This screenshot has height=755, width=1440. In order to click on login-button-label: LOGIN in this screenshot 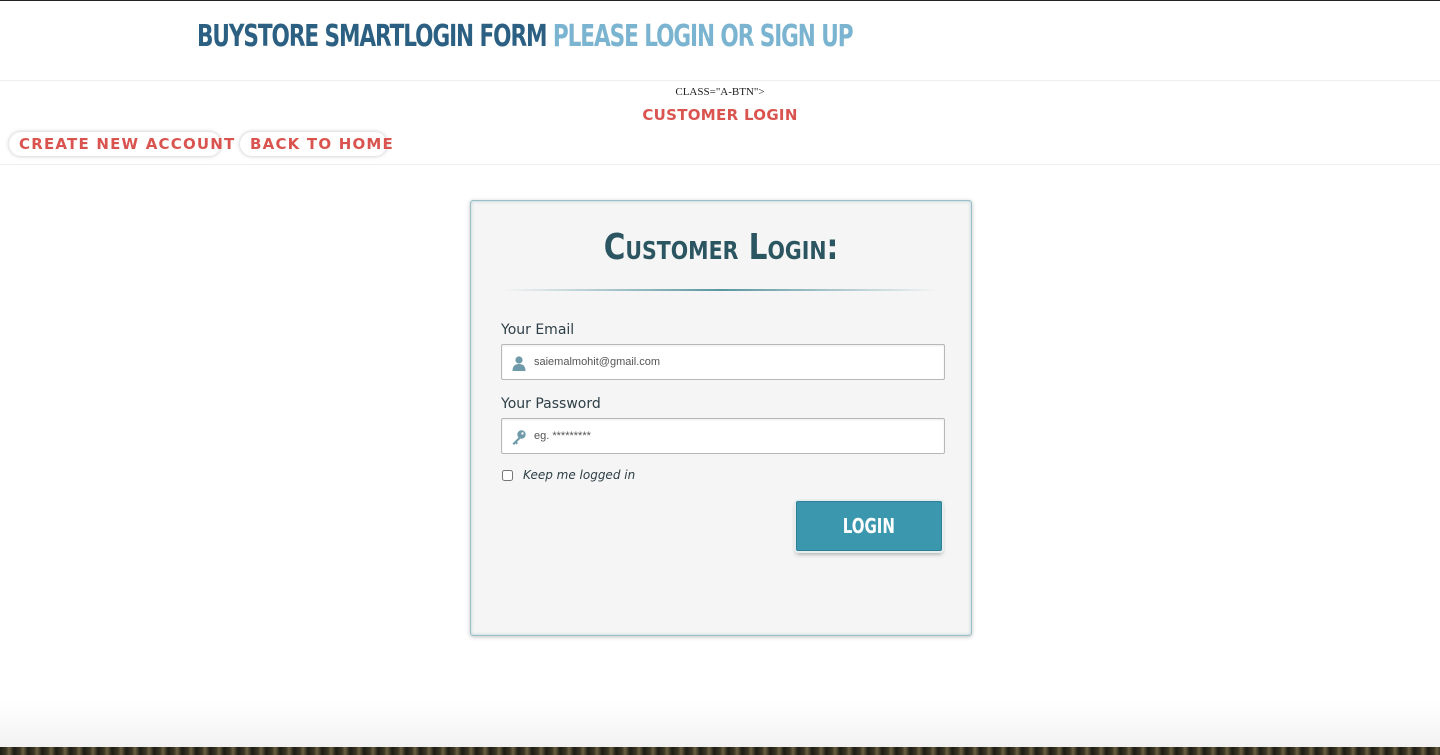, I will do `click(869, 526)`.